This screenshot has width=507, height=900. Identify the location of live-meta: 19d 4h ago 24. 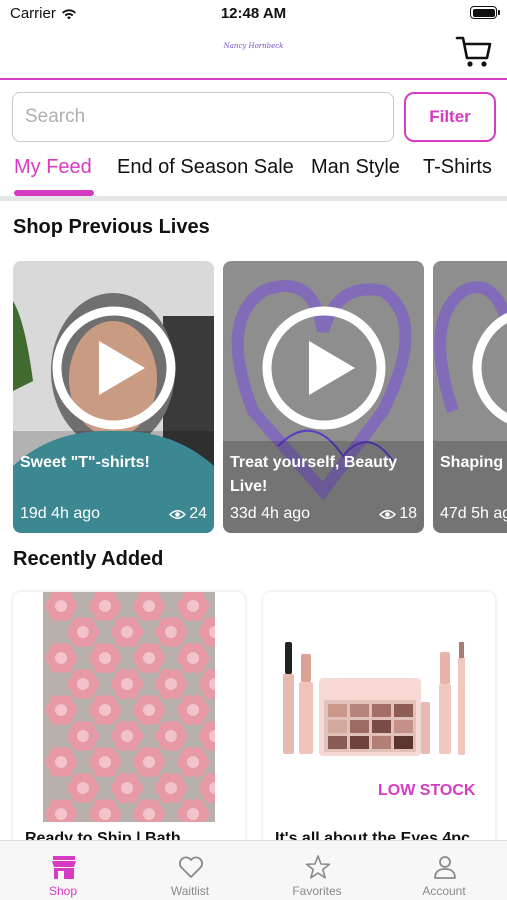
(113, 514).